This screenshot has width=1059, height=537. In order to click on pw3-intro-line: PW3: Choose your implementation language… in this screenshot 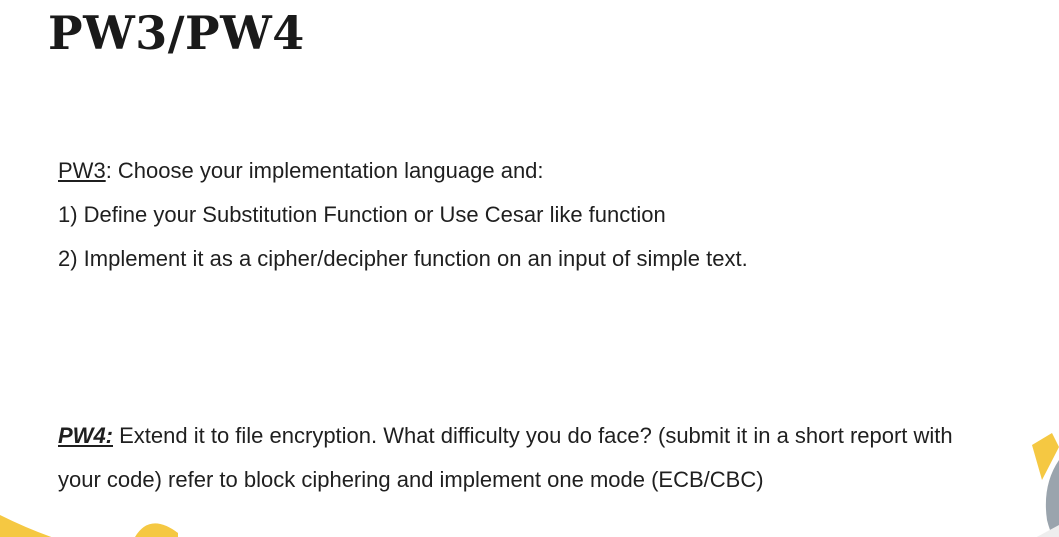, I will do `click(301, 171)`.